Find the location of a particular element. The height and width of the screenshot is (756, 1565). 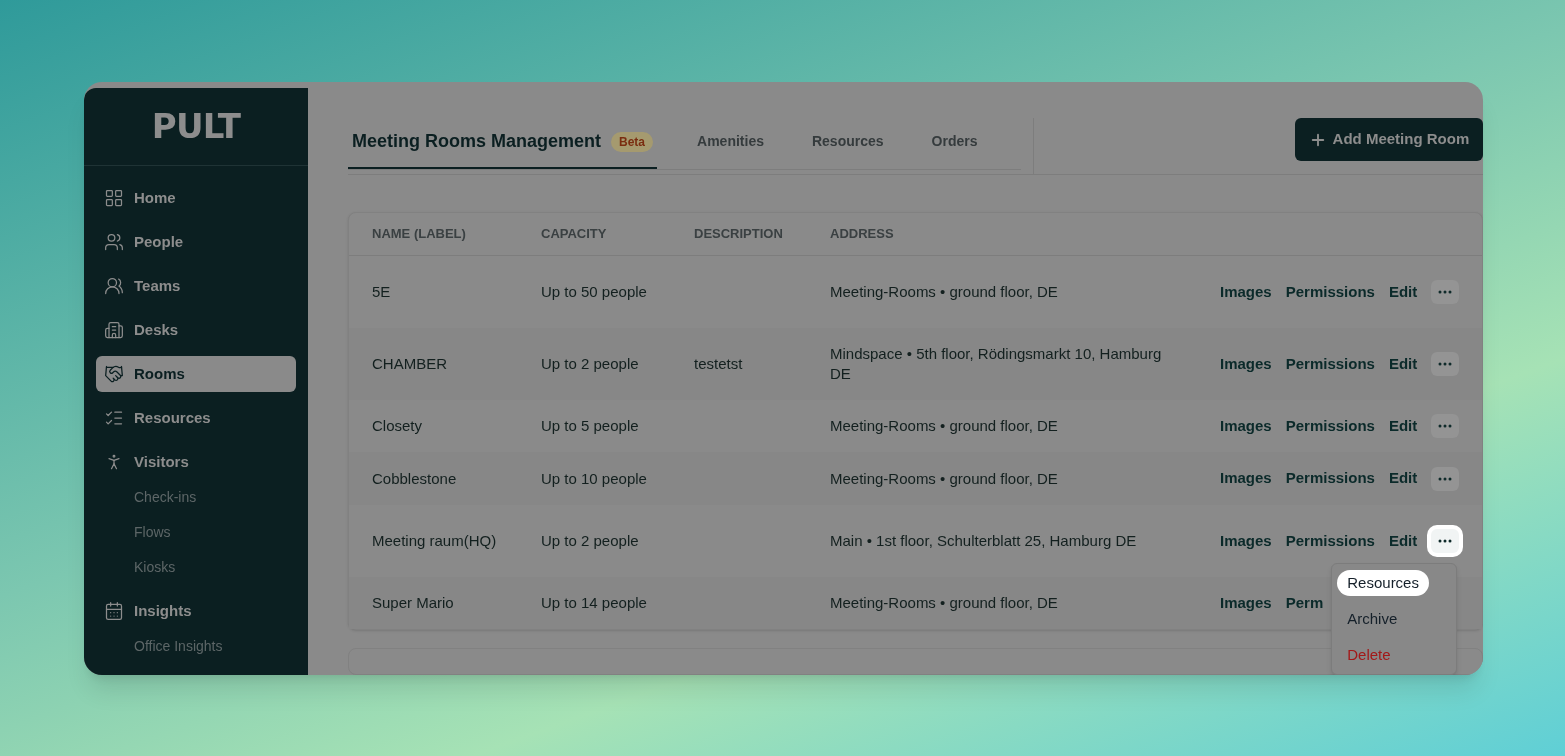

column-header: CAPACITY is located at coordinates (574, 234).